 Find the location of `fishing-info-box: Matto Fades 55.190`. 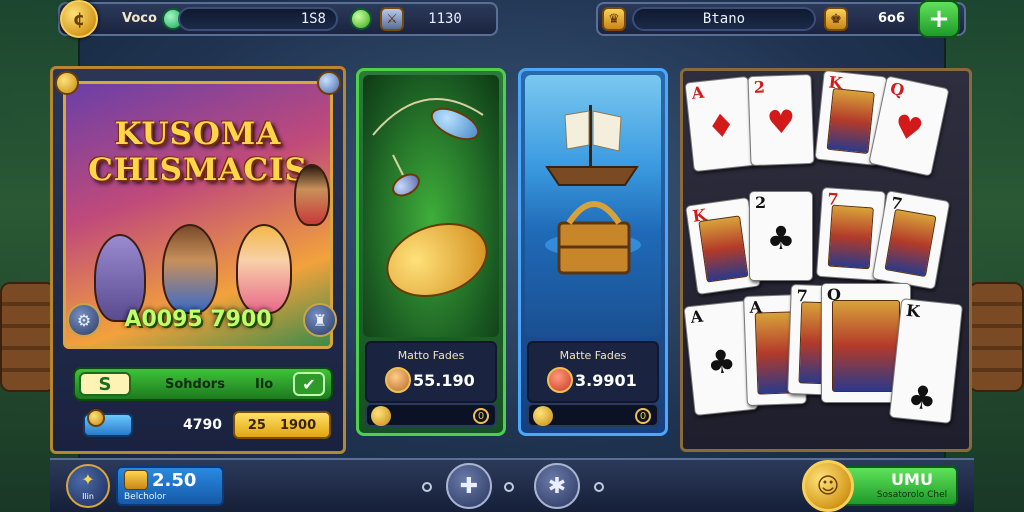

fishing-info-box: Matto Fades 55.190 is located at coordinates (431, 372).